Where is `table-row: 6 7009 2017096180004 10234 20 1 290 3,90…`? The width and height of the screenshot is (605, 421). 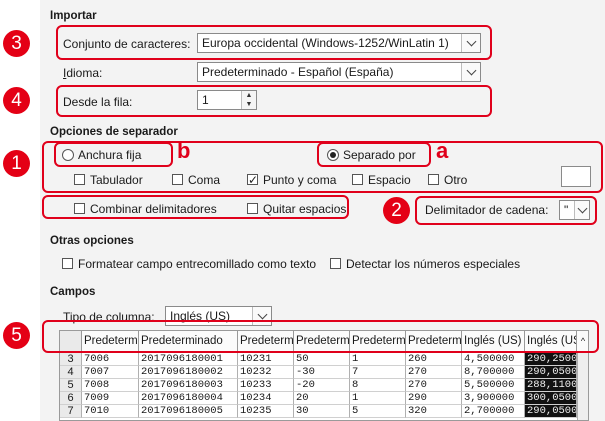 table-row: 6 7009 2017096180004 10234 20 1 290 3,90… is located at coordinates (324, 398).